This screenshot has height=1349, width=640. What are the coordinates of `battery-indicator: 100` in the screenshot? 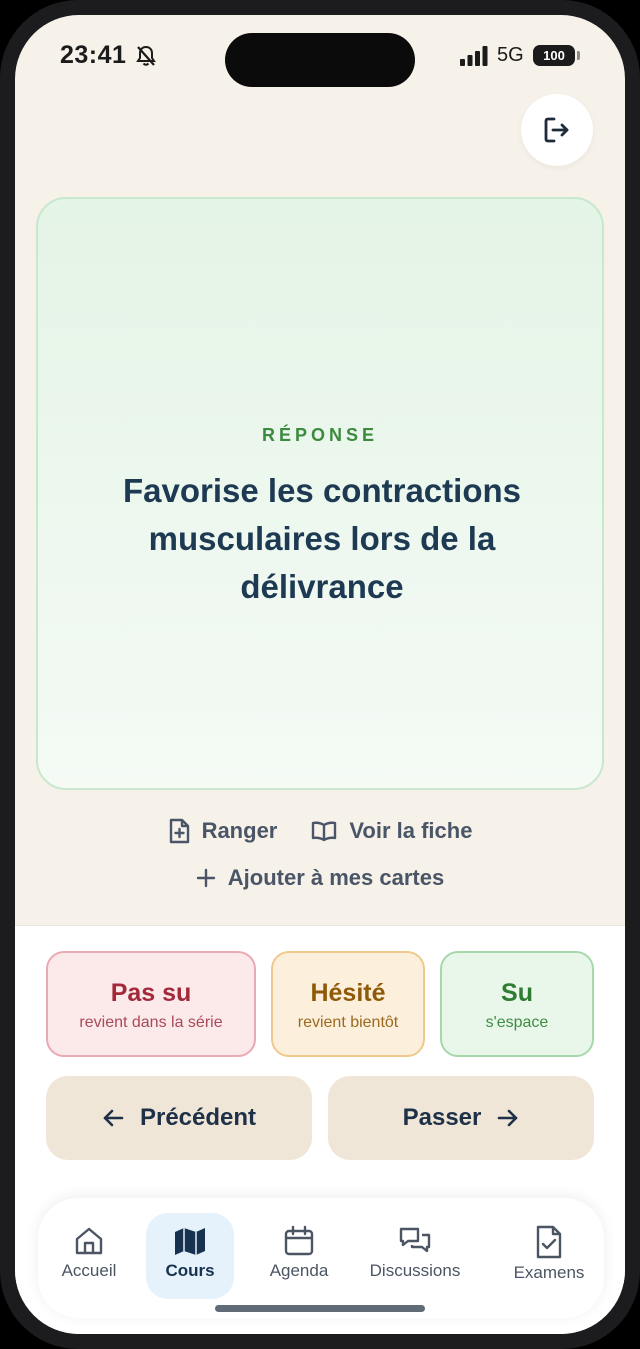 It's located at (554, 55).